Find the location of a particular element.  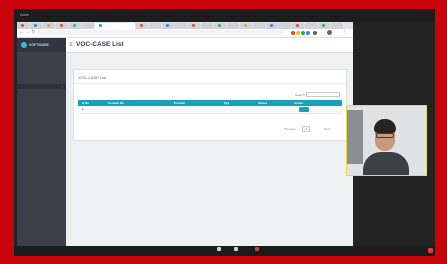

table-cell: 1 is located at coordinates (83, 109).